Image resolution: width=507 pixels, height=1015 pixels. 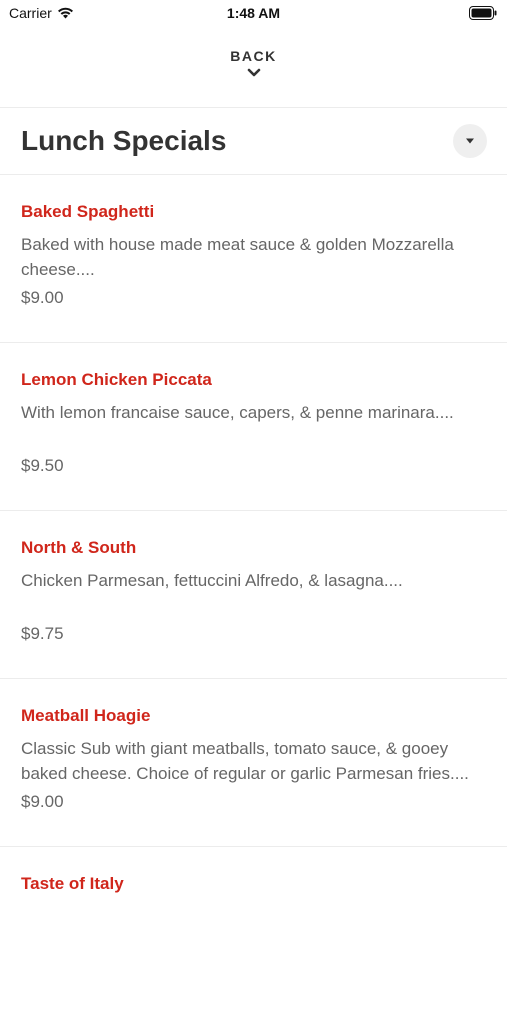 I want to click on back-button: BACK, so click(x=253, y=72).